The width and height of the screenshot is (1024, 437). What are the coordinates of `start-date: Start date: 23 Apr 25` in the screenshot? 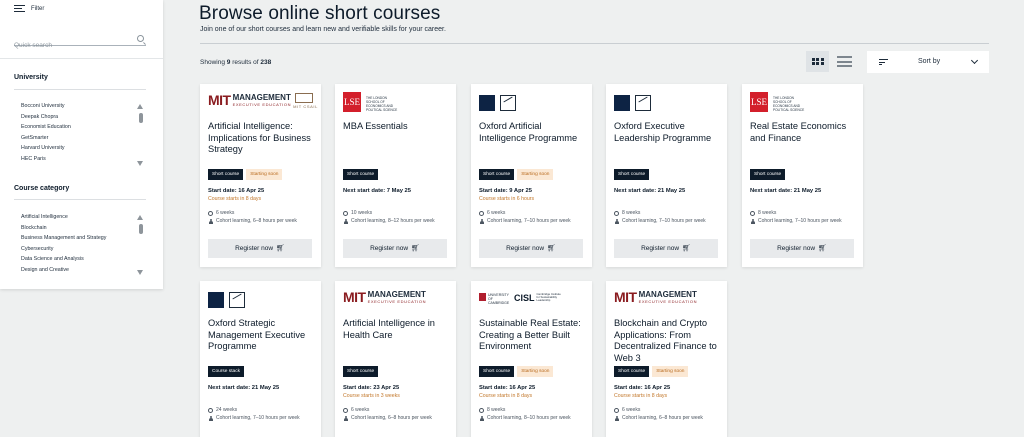 It's located at (371, 388).